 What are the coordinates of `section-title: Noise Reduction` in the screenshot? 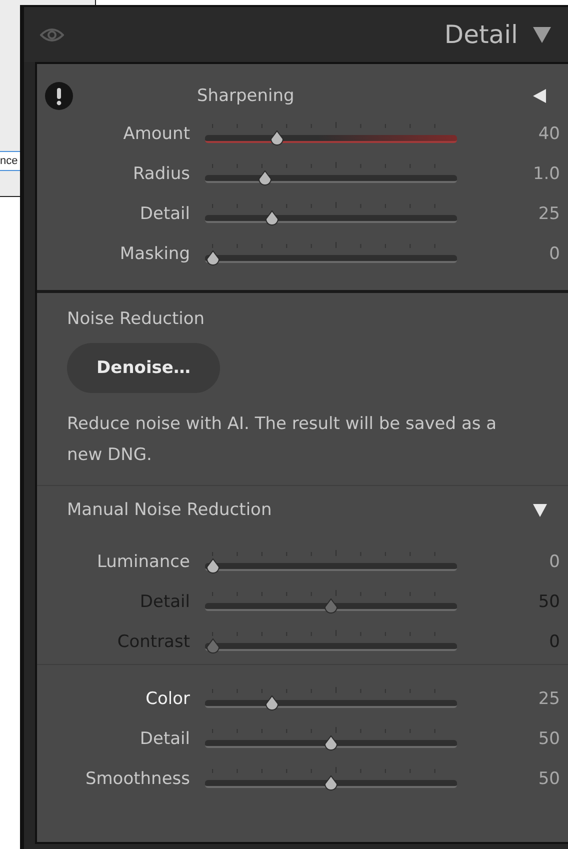 It's located at (136, 319).